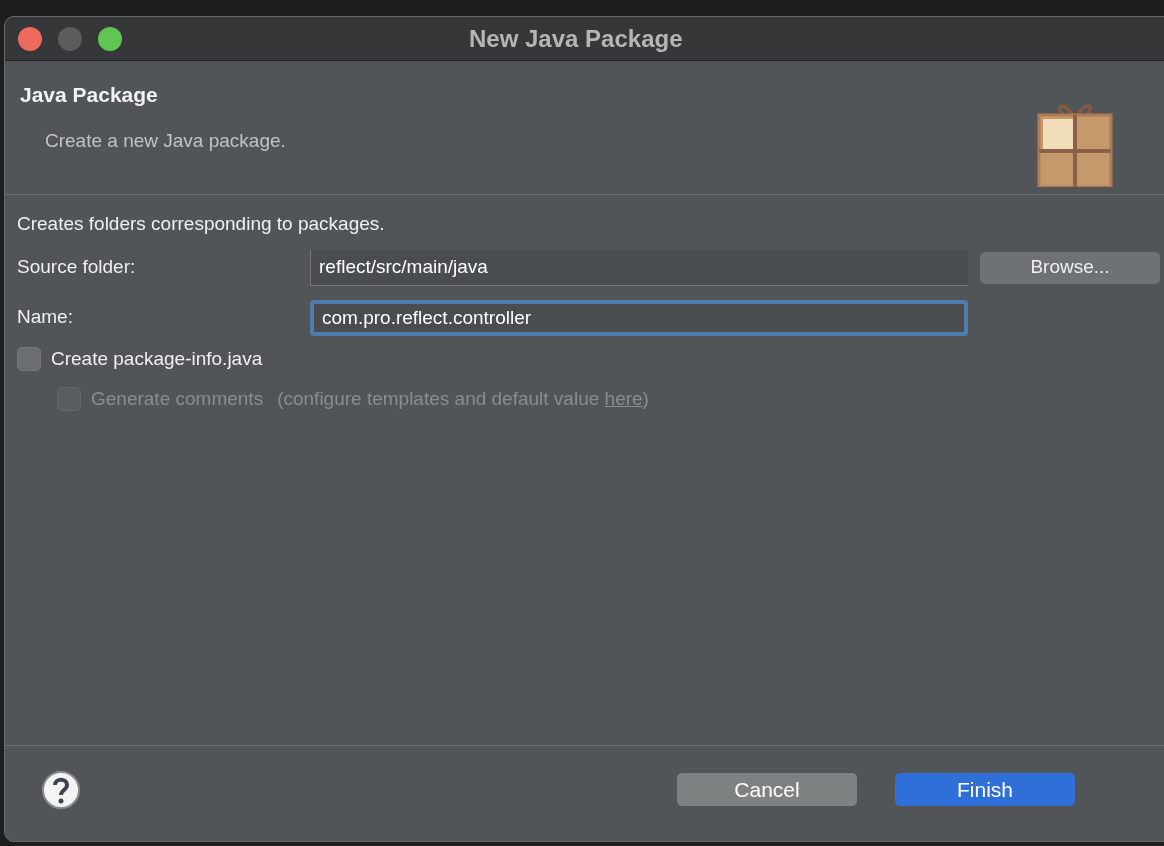  Describe the element at coordinates (767, 789) in the screenshot. I see `cancel-button: Cancel` at that location.